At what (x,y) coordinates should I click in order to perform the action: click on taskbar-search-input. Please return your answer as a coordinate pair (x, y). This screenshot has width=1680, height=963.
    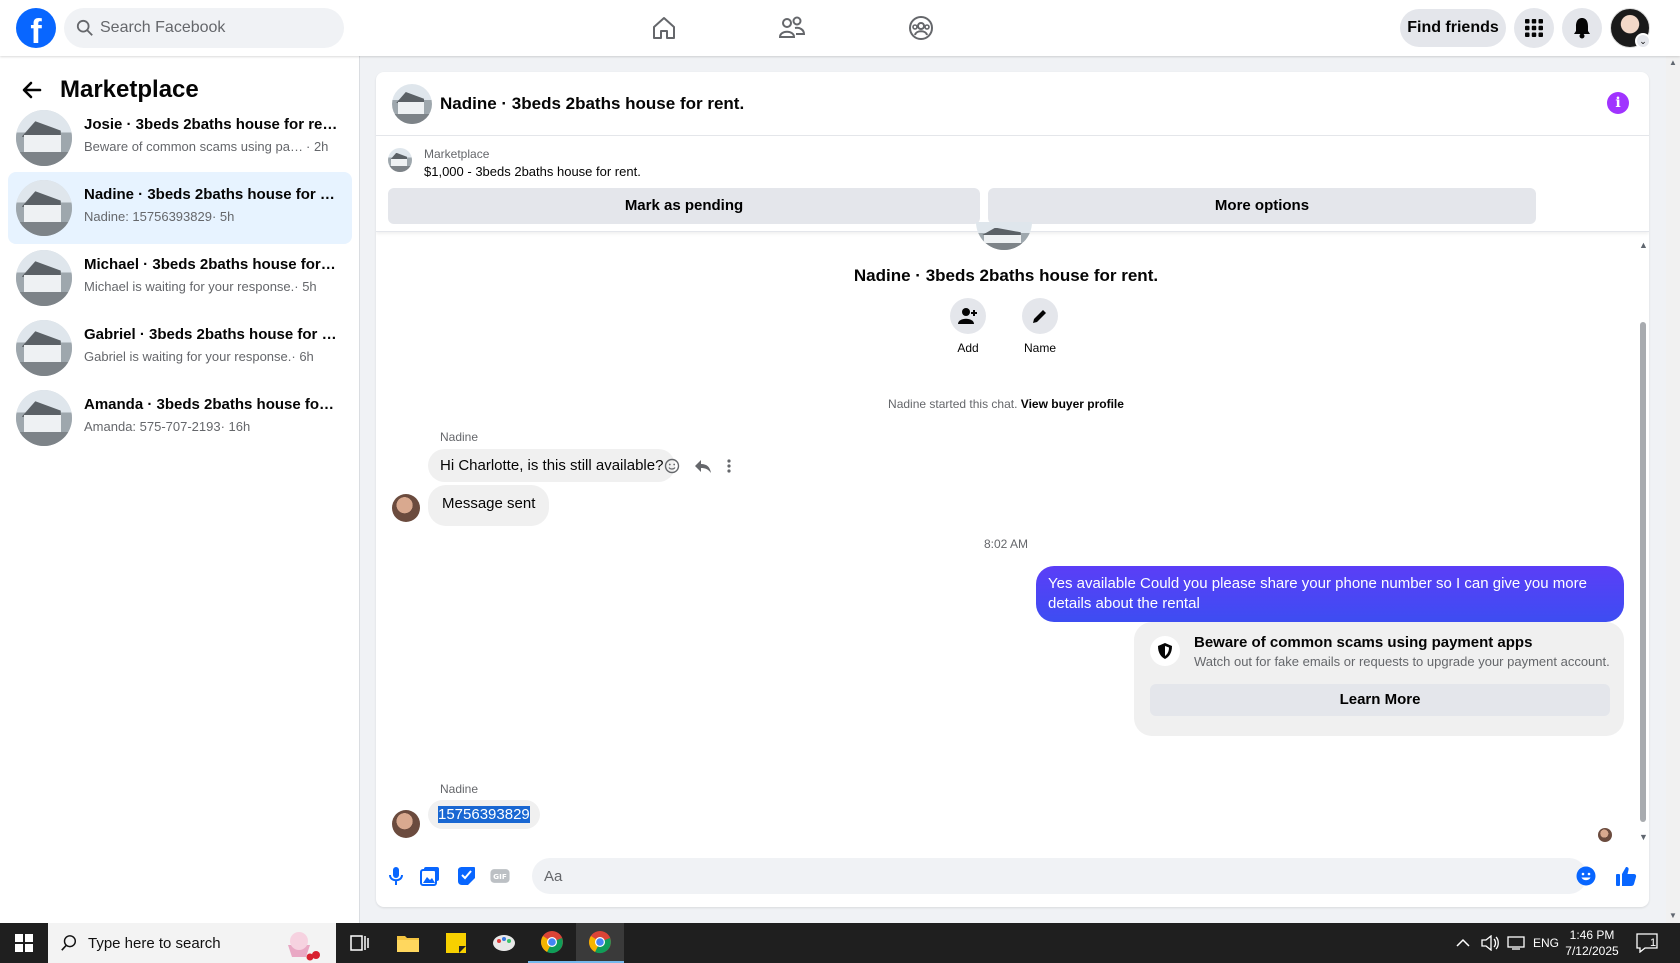
    Looking at the image, I should click on (188, 943).